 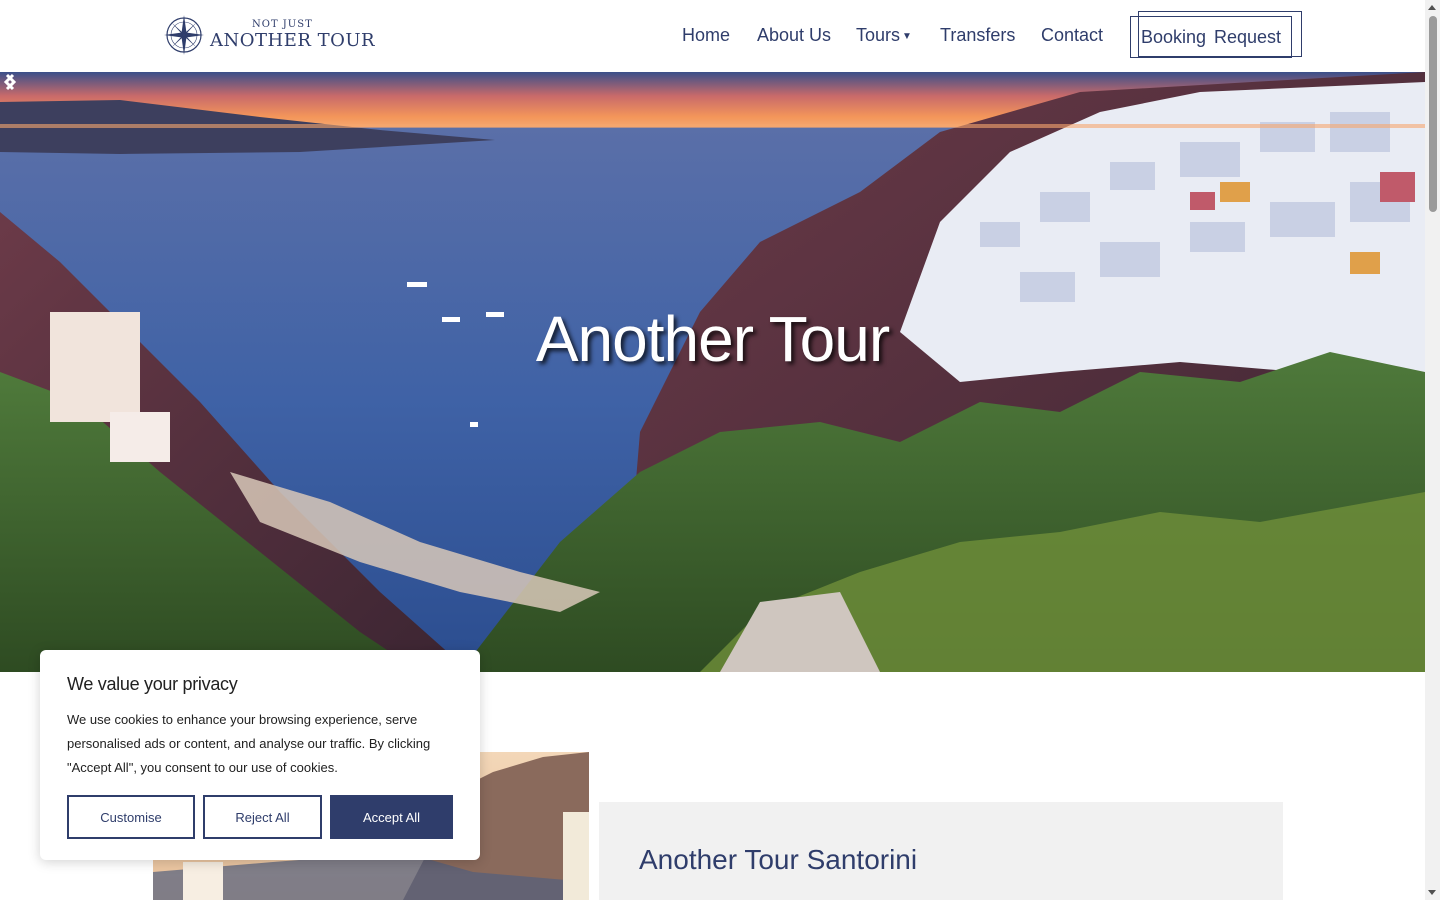 I want to click on accept-all-button: Accept All, so click(x=391, y=817).